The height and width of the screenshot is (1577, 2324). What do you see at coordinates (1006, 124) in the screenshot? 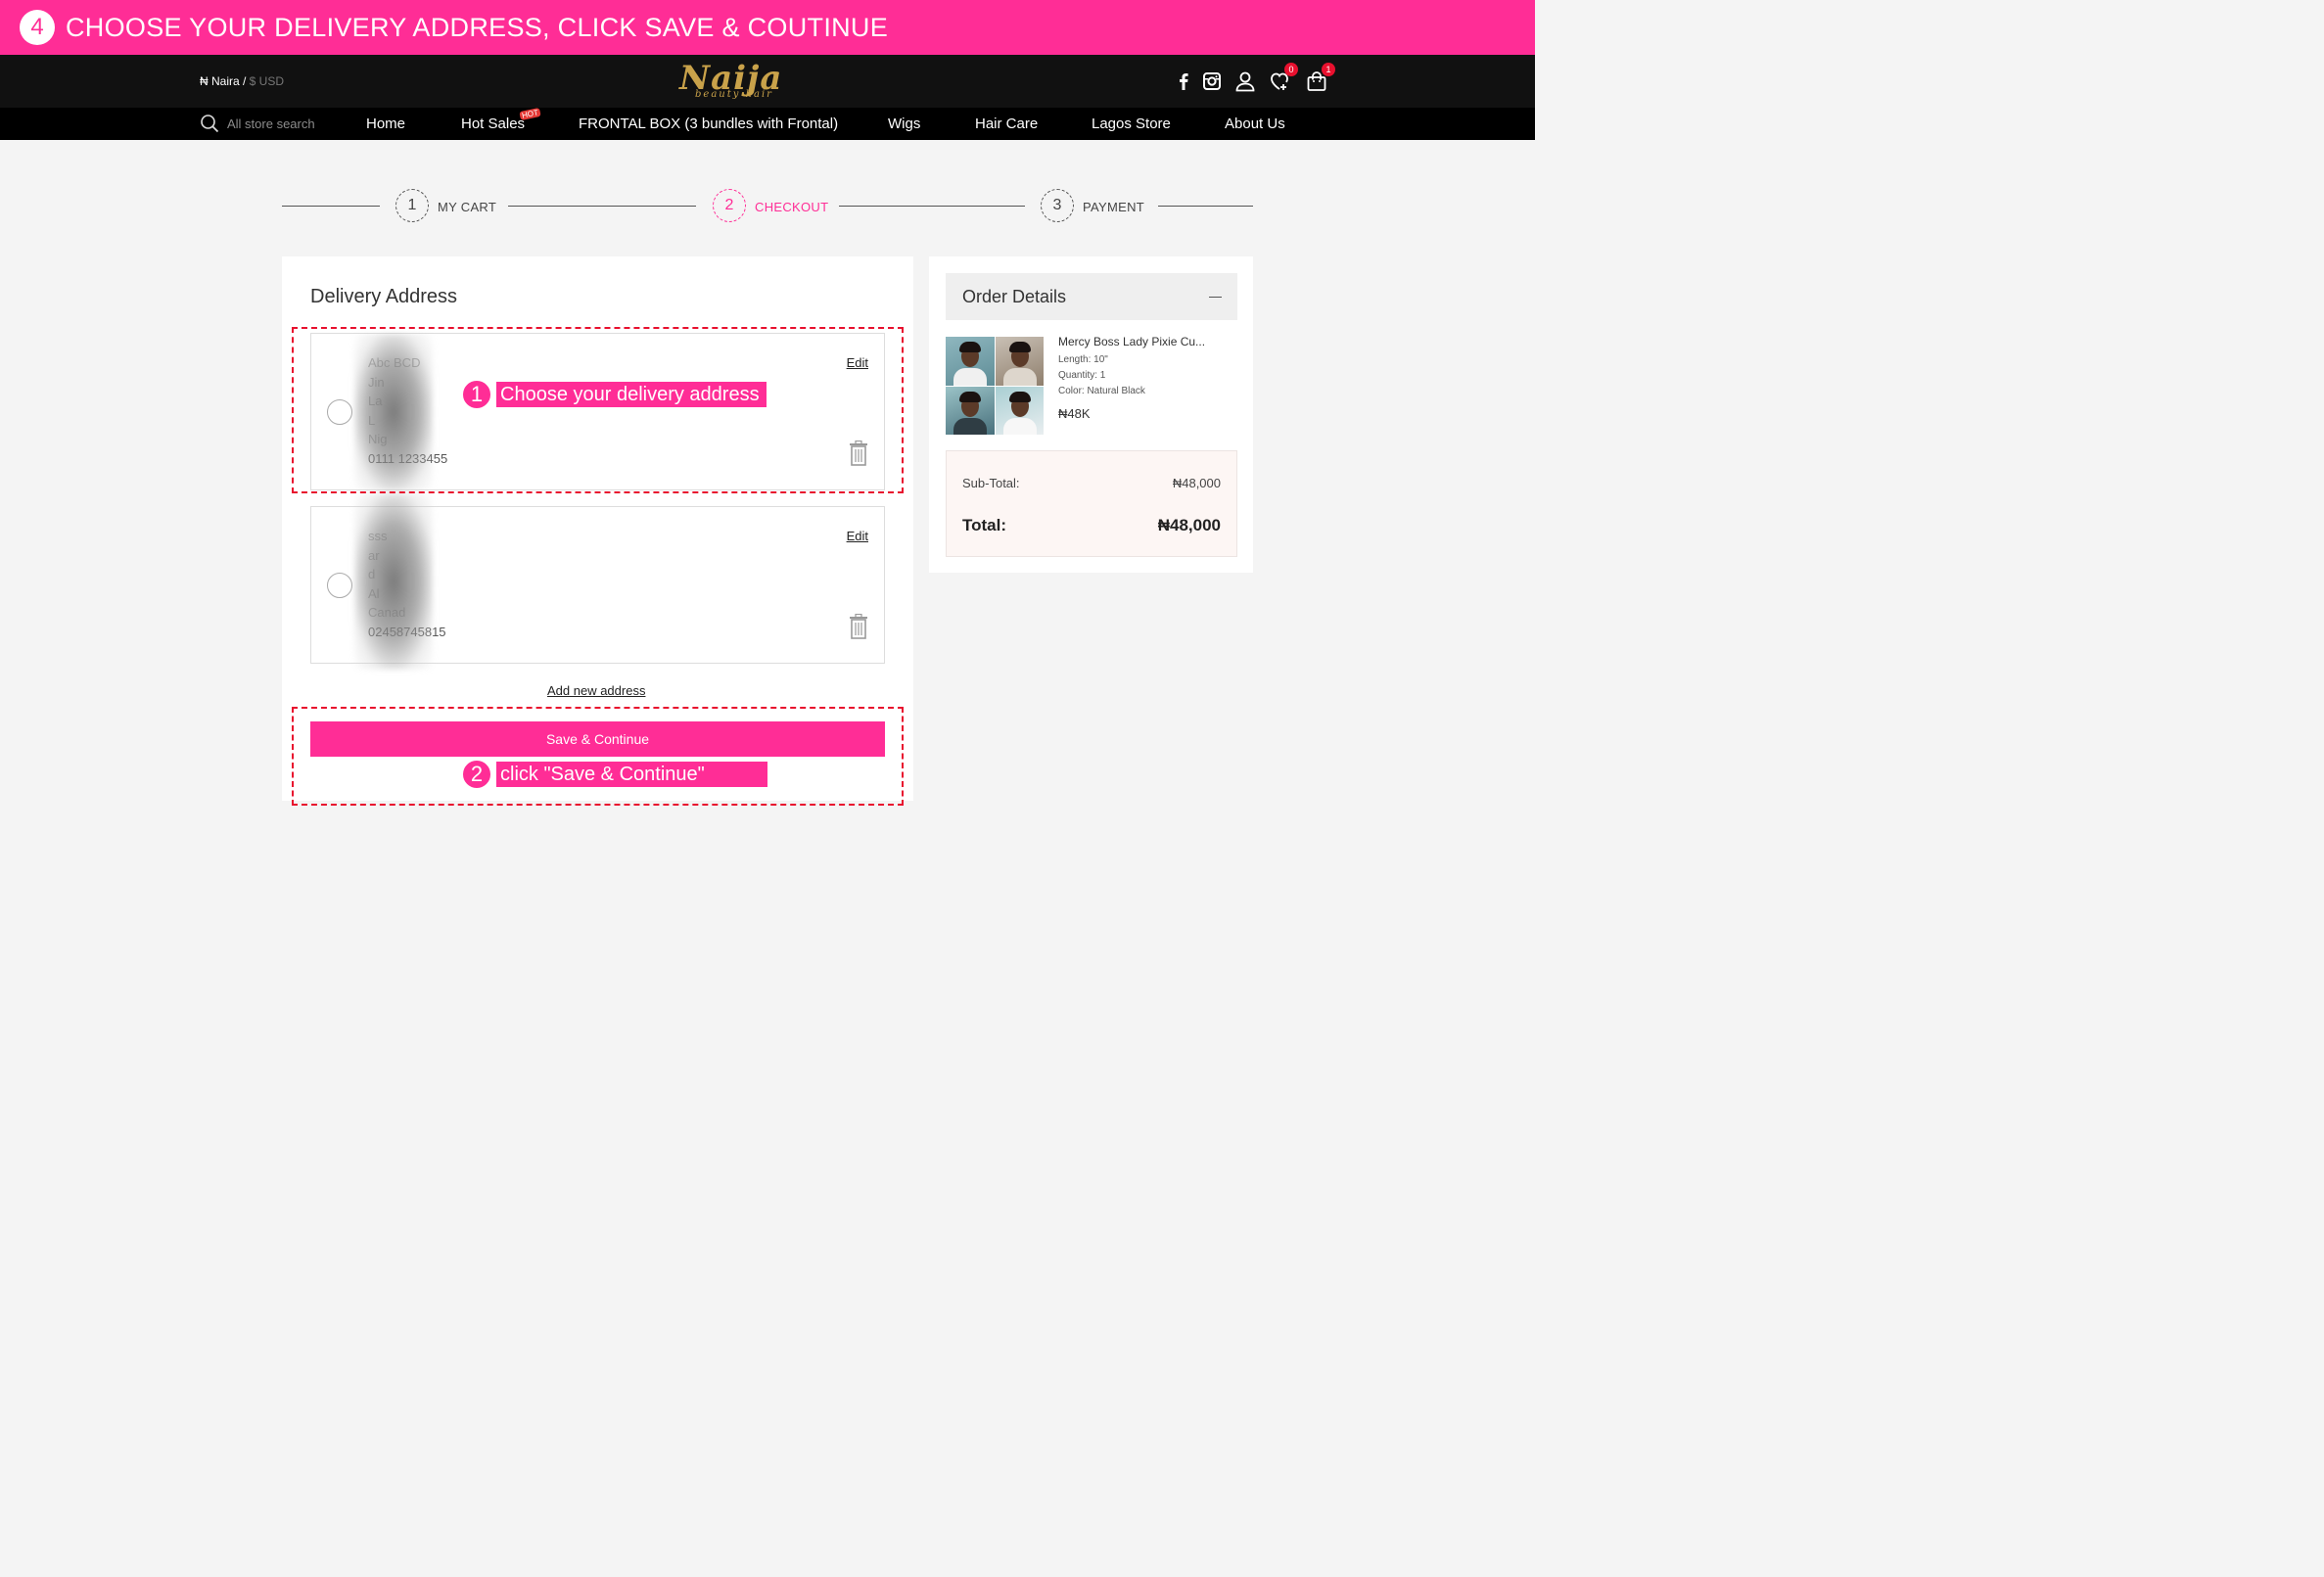
I see `nav-hair-care: Hair Care` at bounding box center [1006, 124].